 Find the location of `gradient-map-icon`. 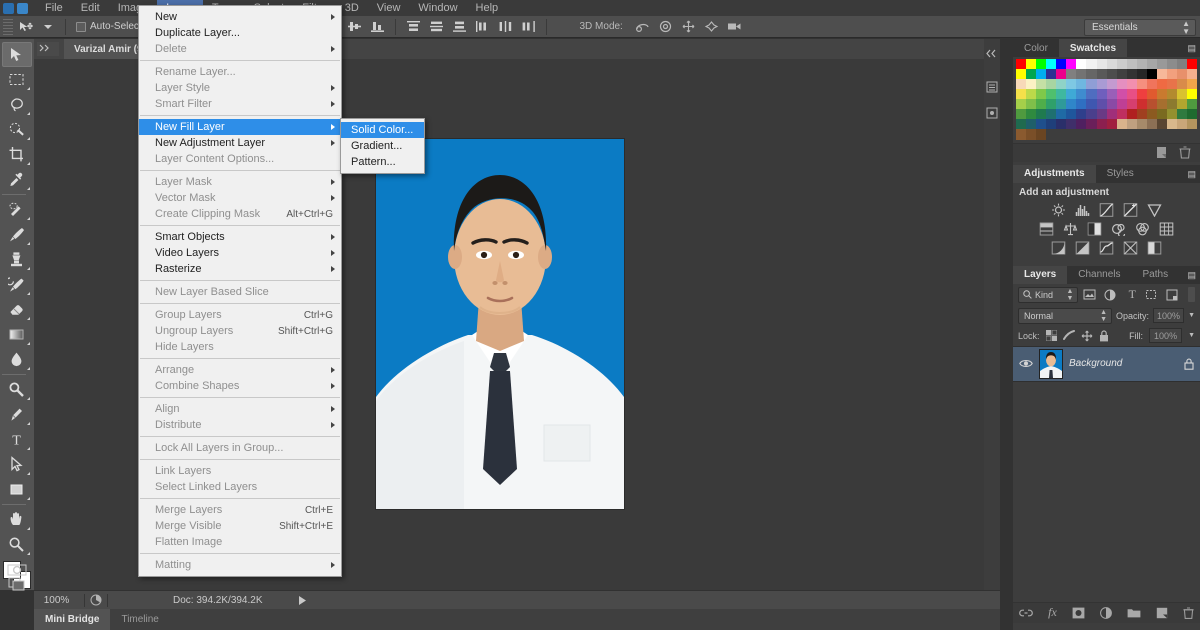

gradient-map-icon is located at coordinates (1130, 248).